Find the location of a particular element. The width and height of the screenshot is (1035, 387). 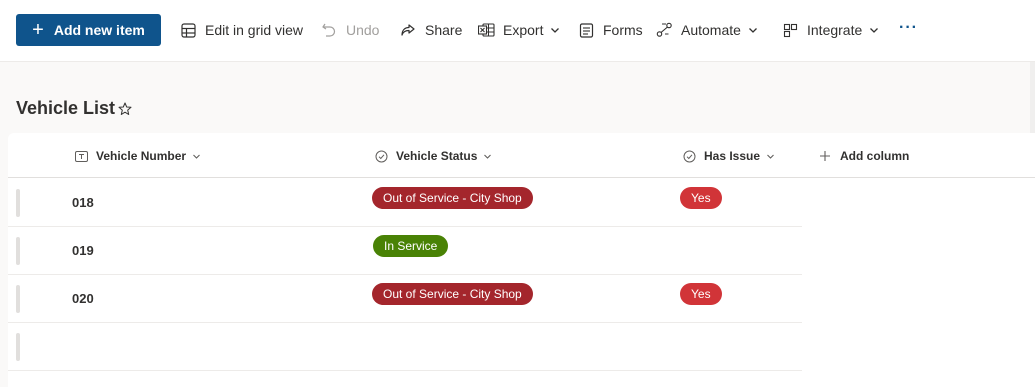

share-icon is located at coordinates (408, 30).